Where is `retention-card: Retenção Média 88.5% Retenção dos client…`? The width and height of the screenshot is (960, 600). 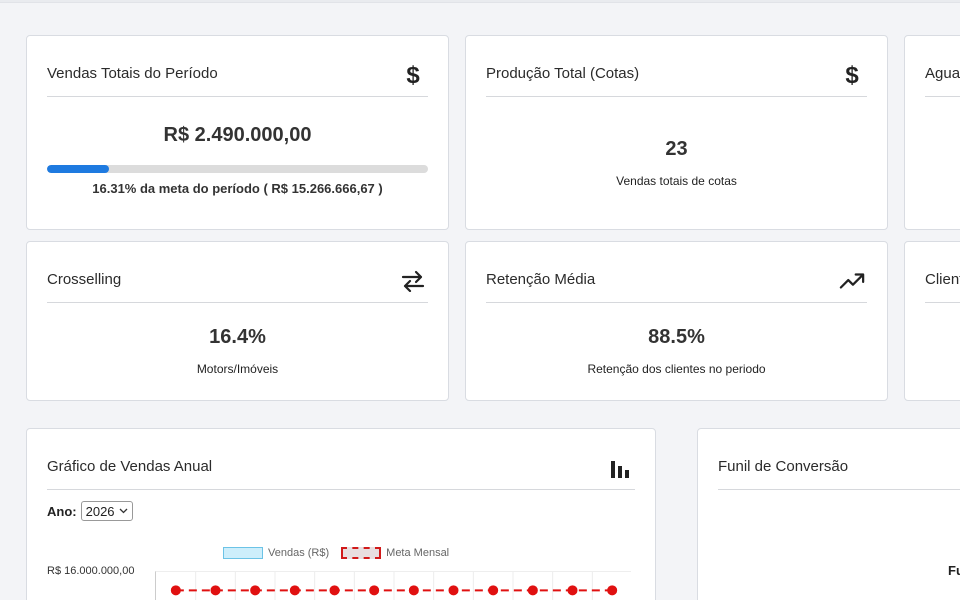 retention-card: Retenção Média 88.5% Retenção dos client… is located at coordinates (676, 321).